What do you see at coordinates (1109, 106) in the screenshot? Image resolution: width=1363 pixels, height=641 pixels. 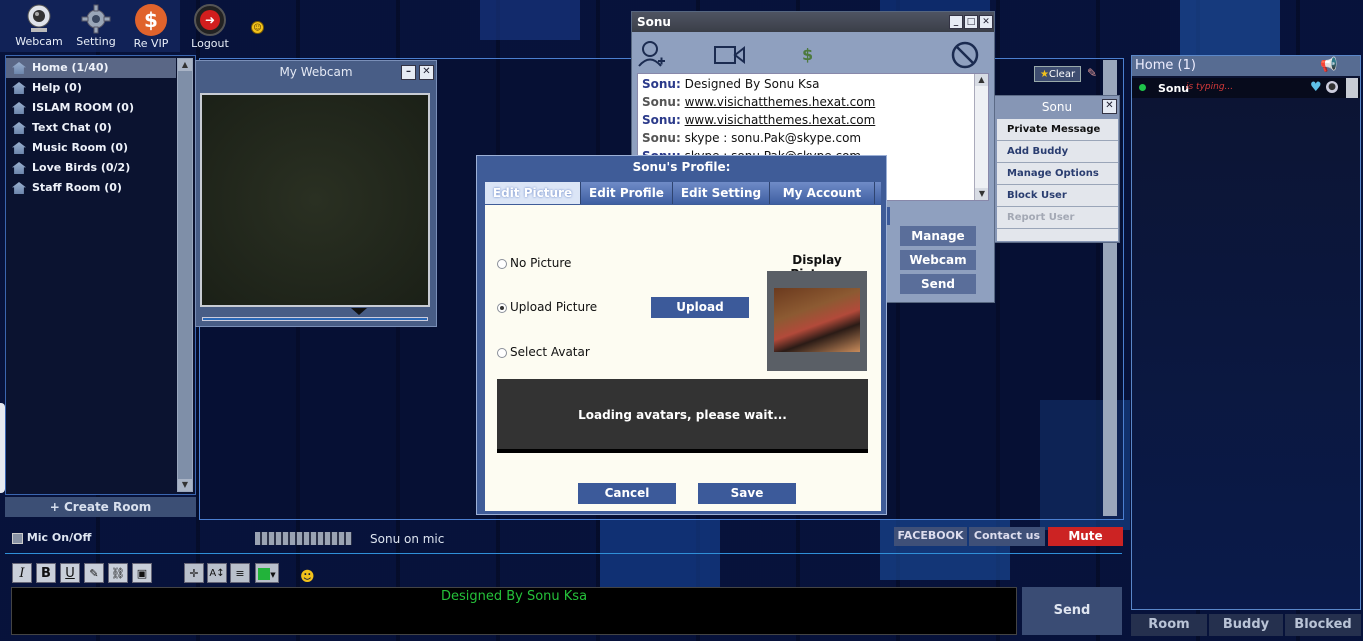 I see `user-menu-close-button: ✕` at bounding box center [1109, 106].